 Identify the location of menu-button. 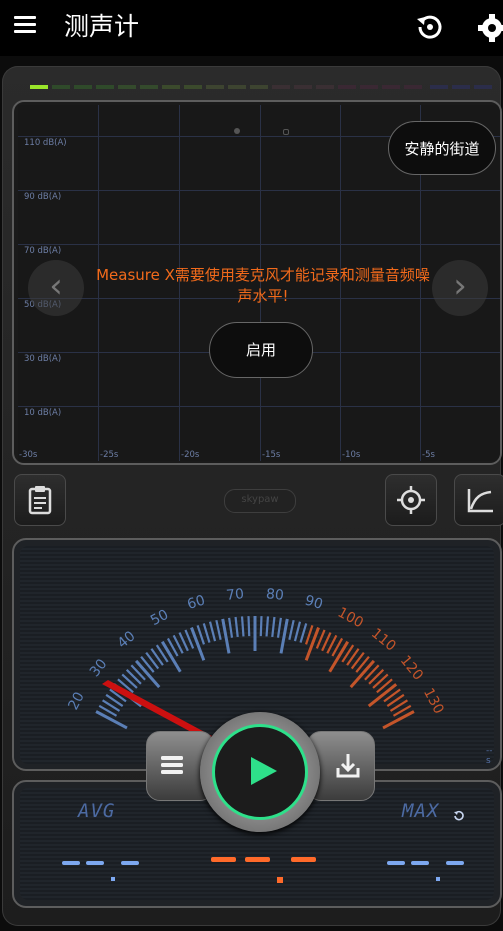
(26, 28).